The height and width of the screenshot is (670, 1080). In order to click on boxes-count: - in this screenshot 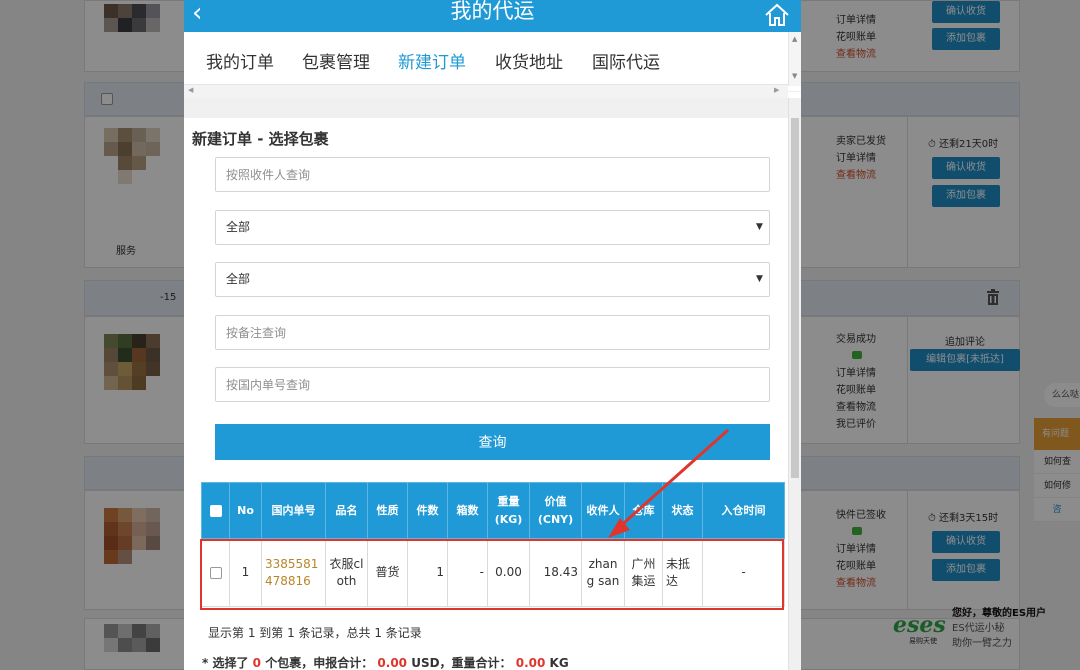, I will do `click(467, 572)`.